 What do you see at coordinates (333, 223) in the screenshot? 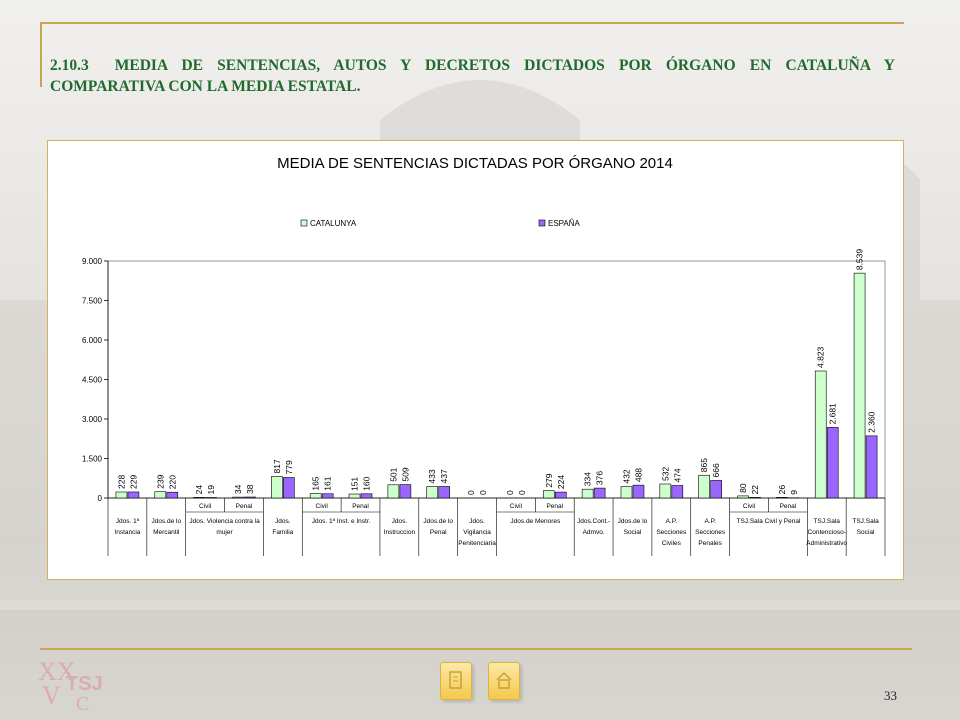
I see `legend-label-catalunya: CATALUNYA` at bounding box center [333, 223].